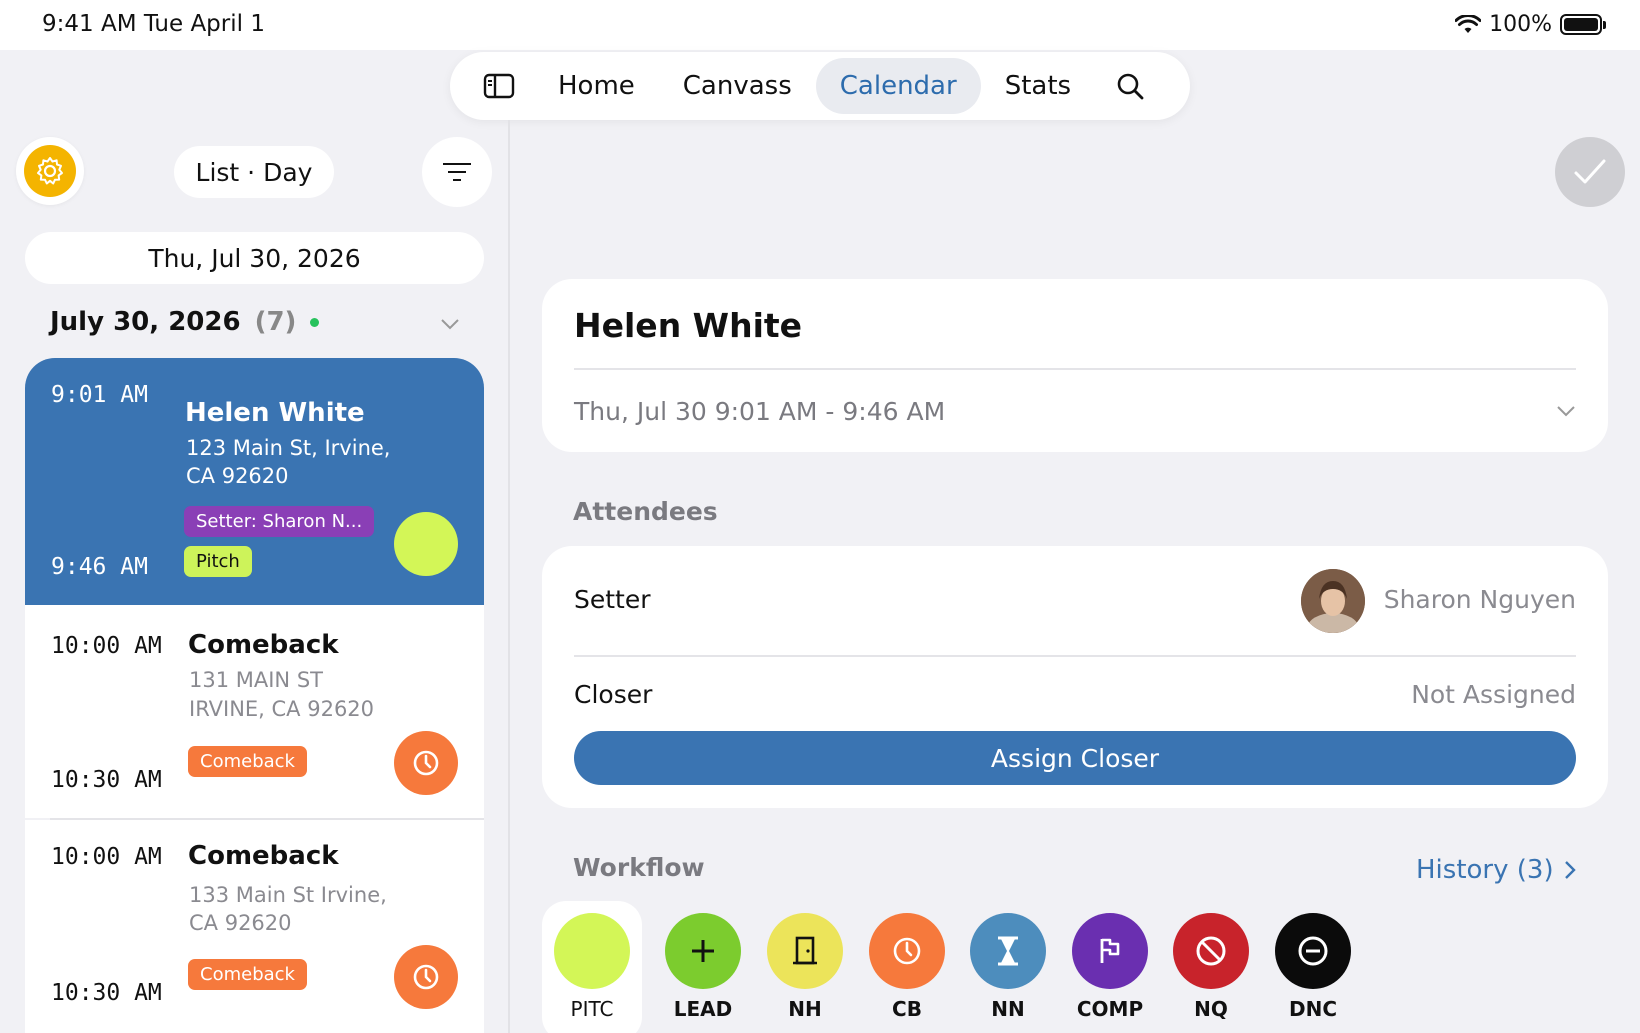  What do you see at coordinates (898, 86) in the screenshot?
I see `tab-calendar: Calendar` at bounding box center [898, 86].